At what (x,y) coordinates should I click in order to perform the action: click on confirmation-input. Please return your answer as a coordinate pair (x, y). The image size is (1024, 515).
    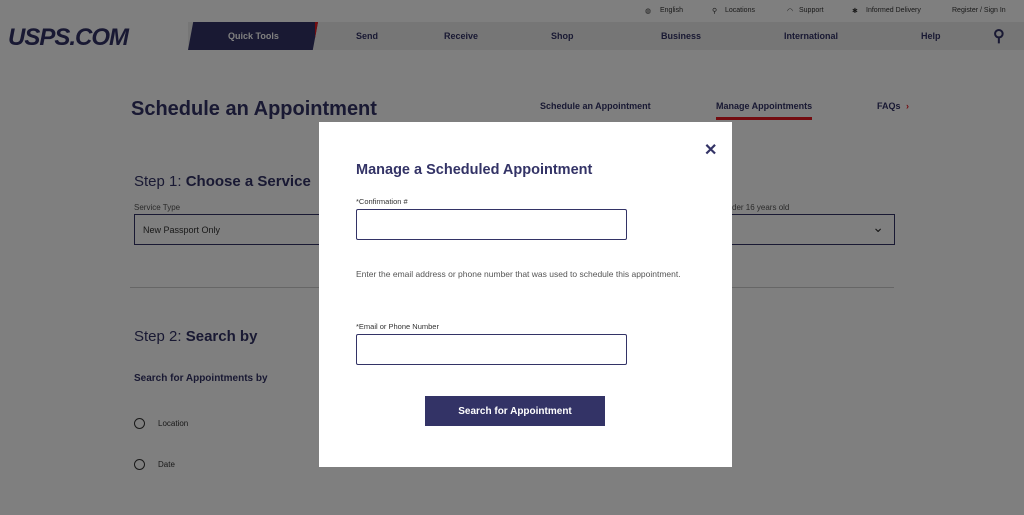
    Looking at the image, I should click on (491, 224).